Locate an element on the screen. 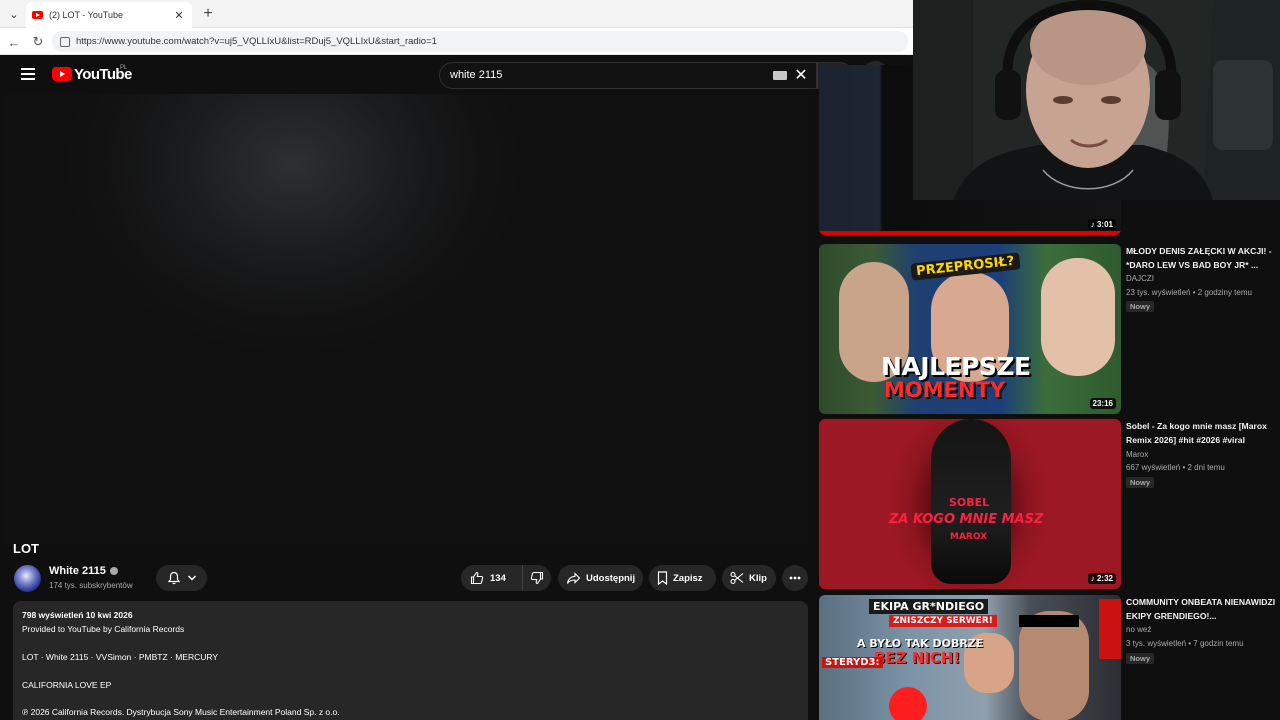 The height and width of the screenshot is (720, 1280). recommendation-thumbnail: SOBEL ZA KOGO MNIE MASZ MAROX ♪ 2:32 is located at coordinates (970, 504).